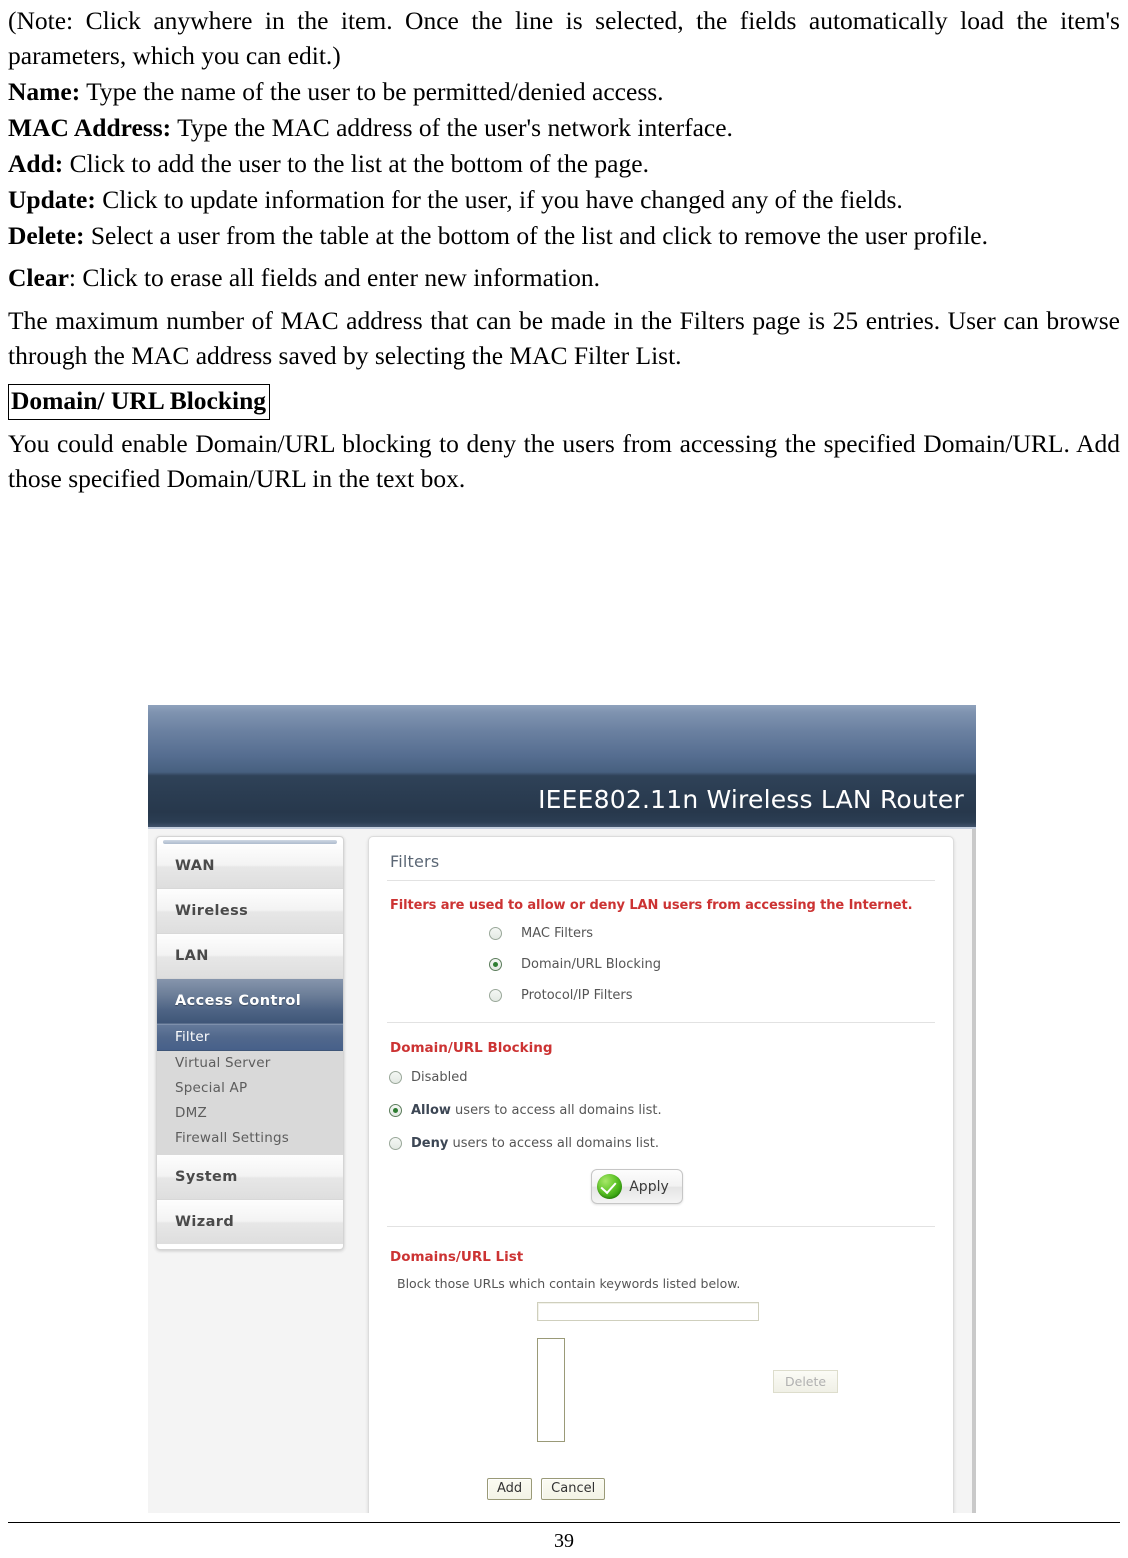  I want to click on sidebar-subitem-filter: Filter, so click(250, 1037).